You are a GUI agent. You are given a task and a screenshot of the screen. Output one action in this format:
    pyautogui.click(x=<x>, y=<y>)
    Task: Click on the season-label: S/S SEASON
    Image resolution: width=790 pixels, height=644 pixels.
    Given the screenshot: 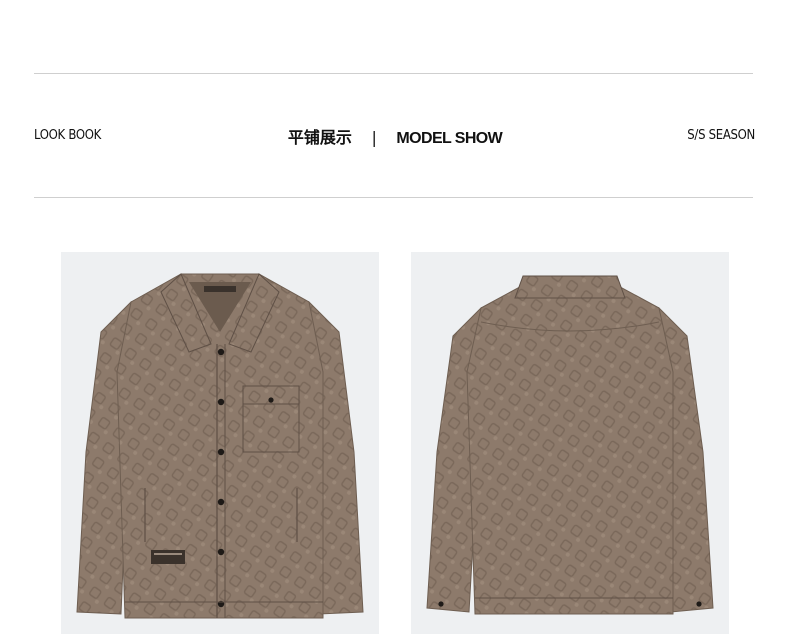 What is the action you would take?
    pyautogui.click(x=721, y=135)
    